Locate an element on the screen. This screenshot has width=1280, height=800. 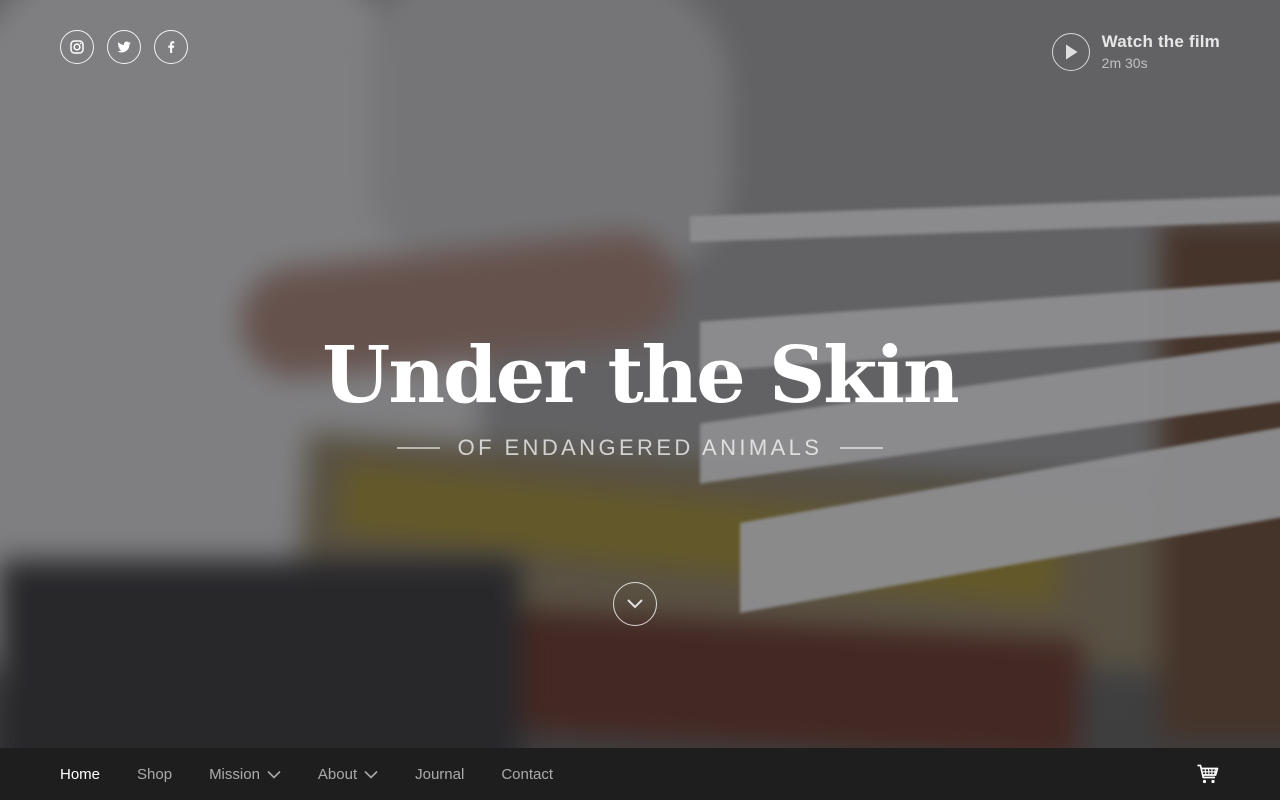
watch-film-button: Watch the film 2m 30s is located at coordinates (1135, 51).